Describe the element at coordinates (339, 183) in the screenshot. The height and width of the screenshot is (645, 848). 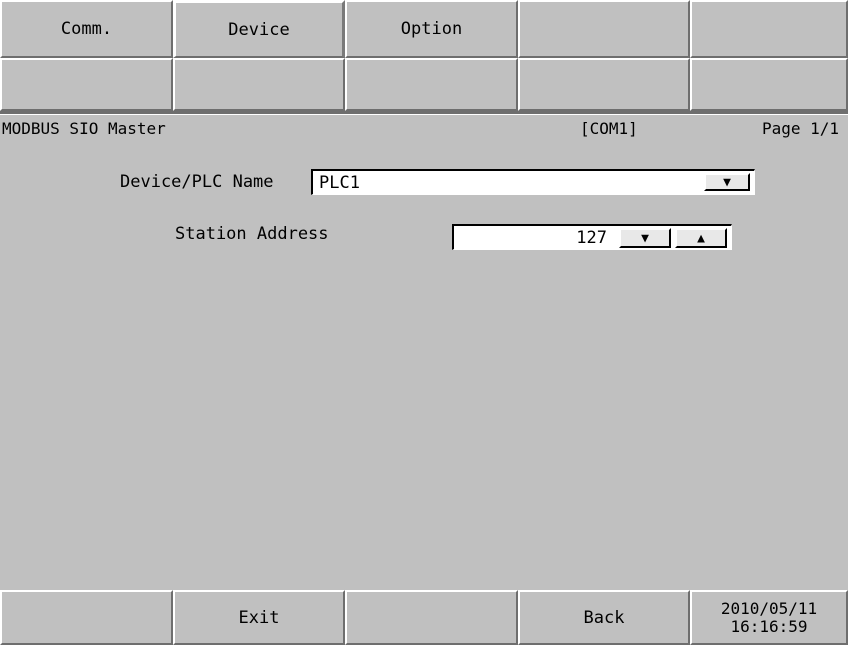
I see `device-plc-name-value: PLC1` at that location.